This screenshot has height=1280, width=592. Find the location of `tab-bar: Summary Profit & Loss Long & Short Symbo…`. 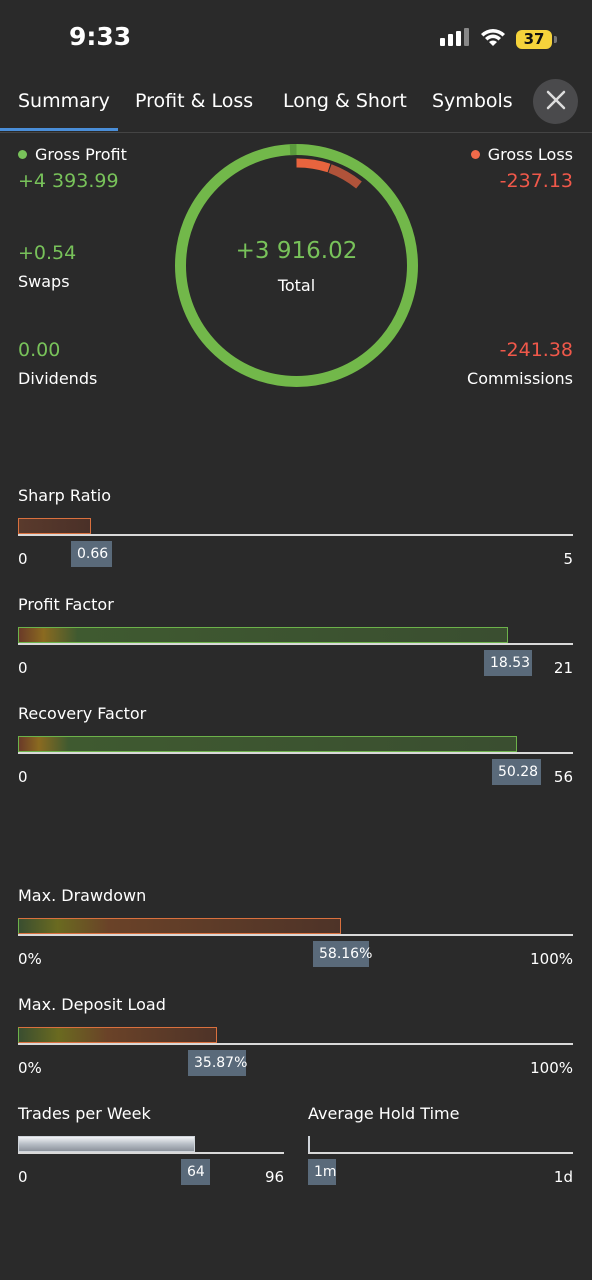

tab-bar: Summary Profit & Loss Long & Short Symbo… is located at coordinates (296, 105).